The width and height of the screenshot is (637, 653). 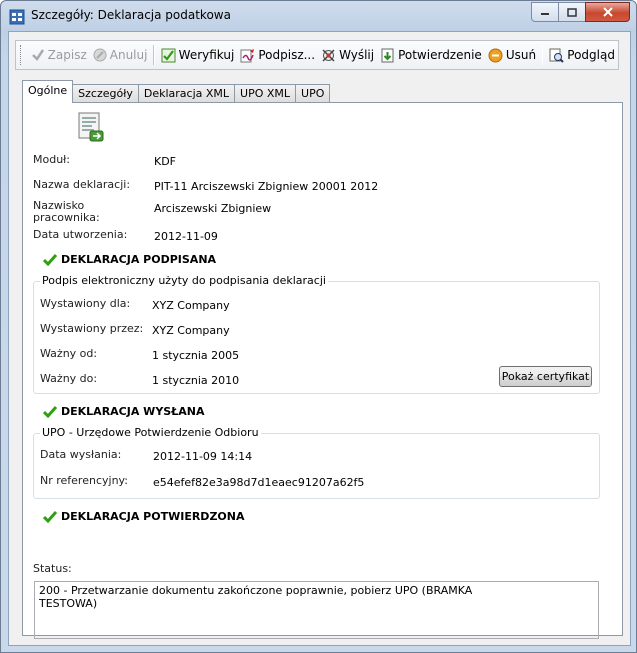 What do you see at coordinates (91, 127) in the screenshot?
I see `document-icon` at bounding box center [91, 127].